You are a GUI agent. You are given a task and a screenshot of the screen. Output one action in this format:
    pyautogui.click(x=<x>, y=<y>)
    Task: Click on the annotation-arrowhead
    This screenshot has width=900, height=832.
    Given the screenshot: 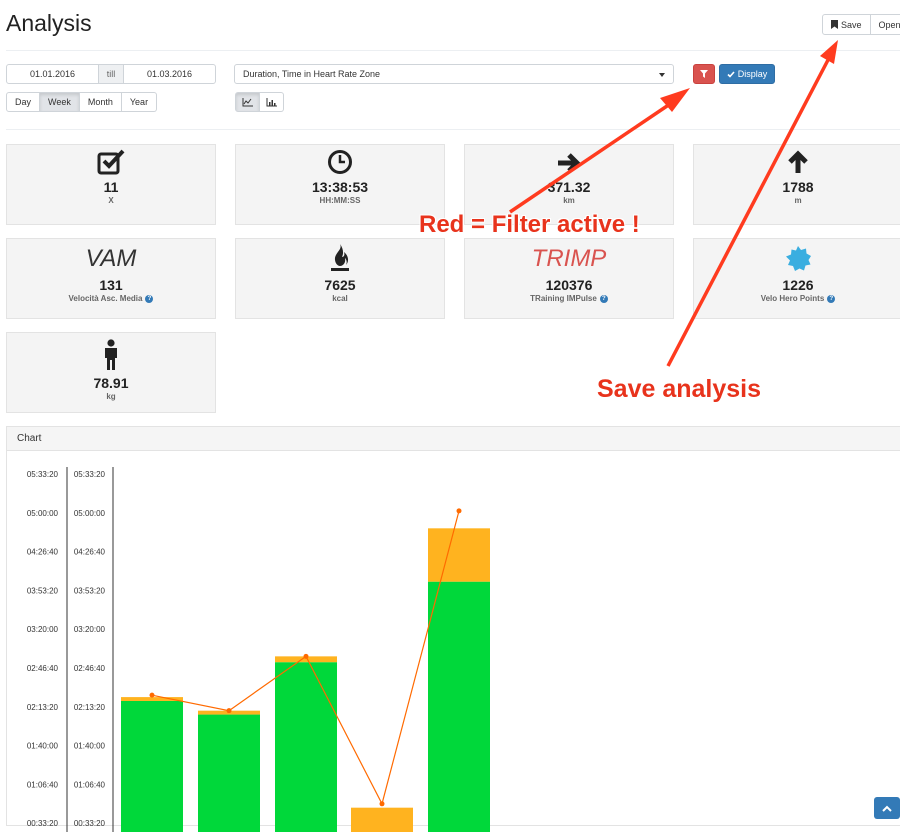 What is the action you would take?
    pyautogui.click(x=829, y=52)
    